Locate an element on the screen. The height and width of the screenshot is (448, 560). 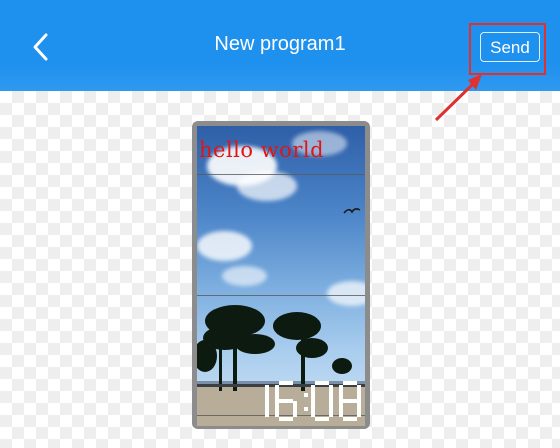
text-zone: hello world is located at coordinates (281, 150).